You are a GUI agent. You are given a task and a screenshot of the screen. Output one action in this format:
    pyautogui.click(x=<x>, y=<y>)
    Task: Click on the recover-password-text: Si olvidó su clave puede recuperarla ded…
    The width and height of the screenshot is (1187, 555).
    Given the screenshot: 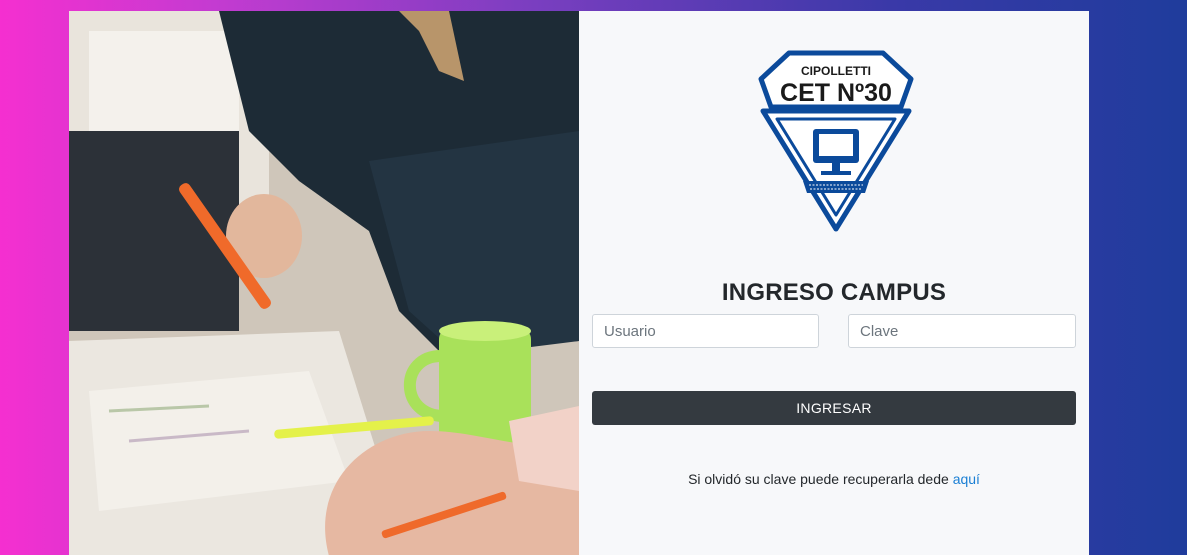 What is the action you would take?
    pyautogui.click(x=834, y=479)
    